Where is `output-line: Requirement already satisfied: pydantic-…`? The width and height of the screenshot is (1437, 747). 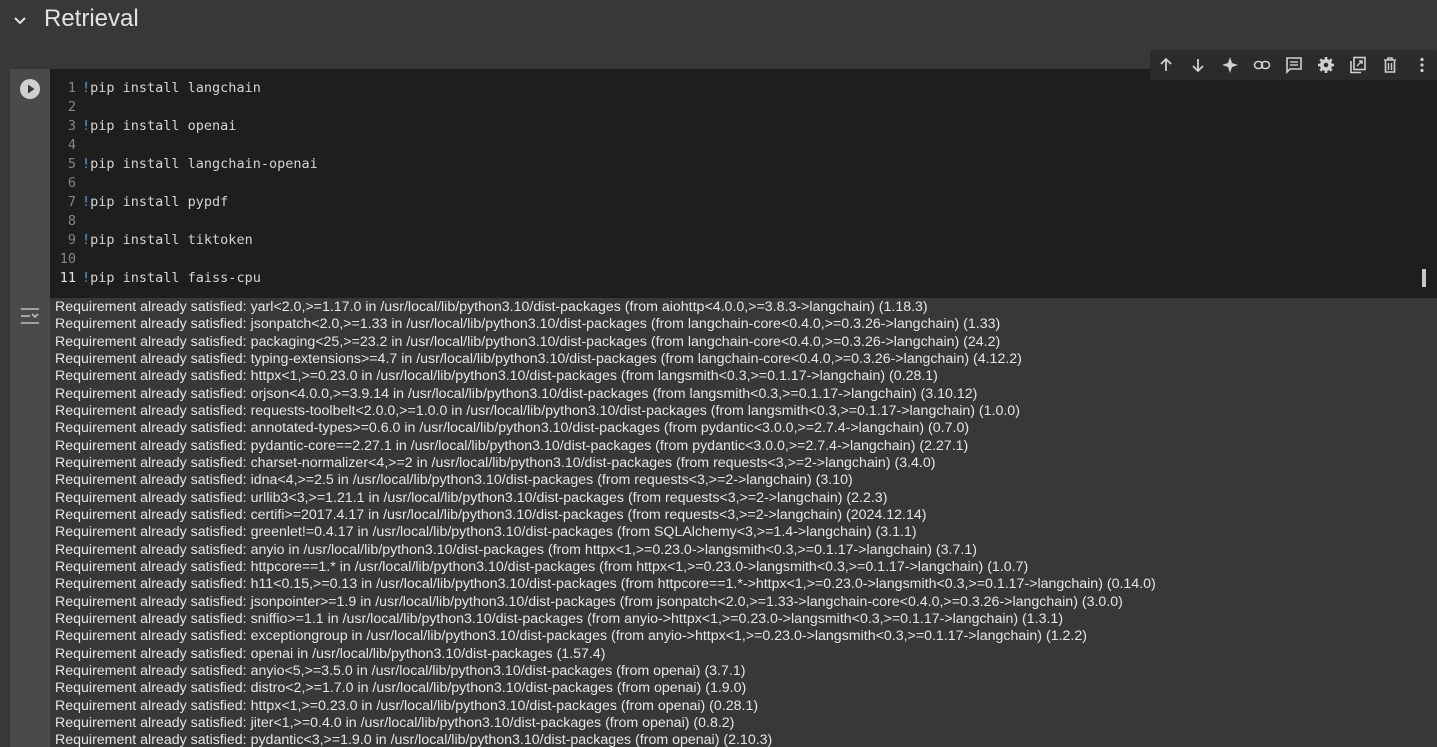 output-line: Requirement already satisfied: pydantic-… is located at coordinates (512, 445).